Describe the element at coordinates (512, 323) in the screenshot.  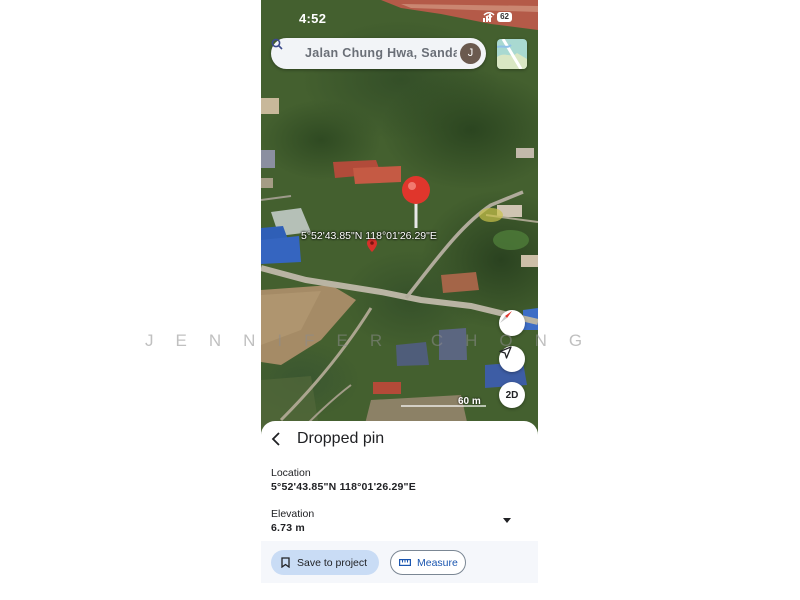
I see `compass-icon` at that location.